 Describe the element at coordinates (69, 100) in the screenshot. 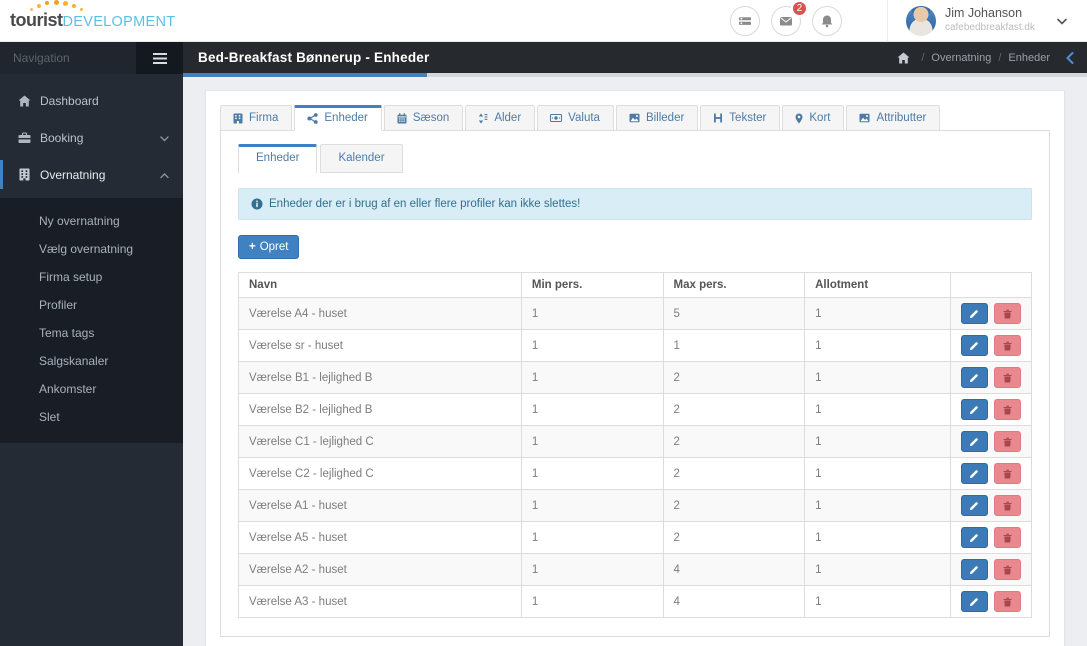

I see `sidebar-item-label: Dashboard` at that location.